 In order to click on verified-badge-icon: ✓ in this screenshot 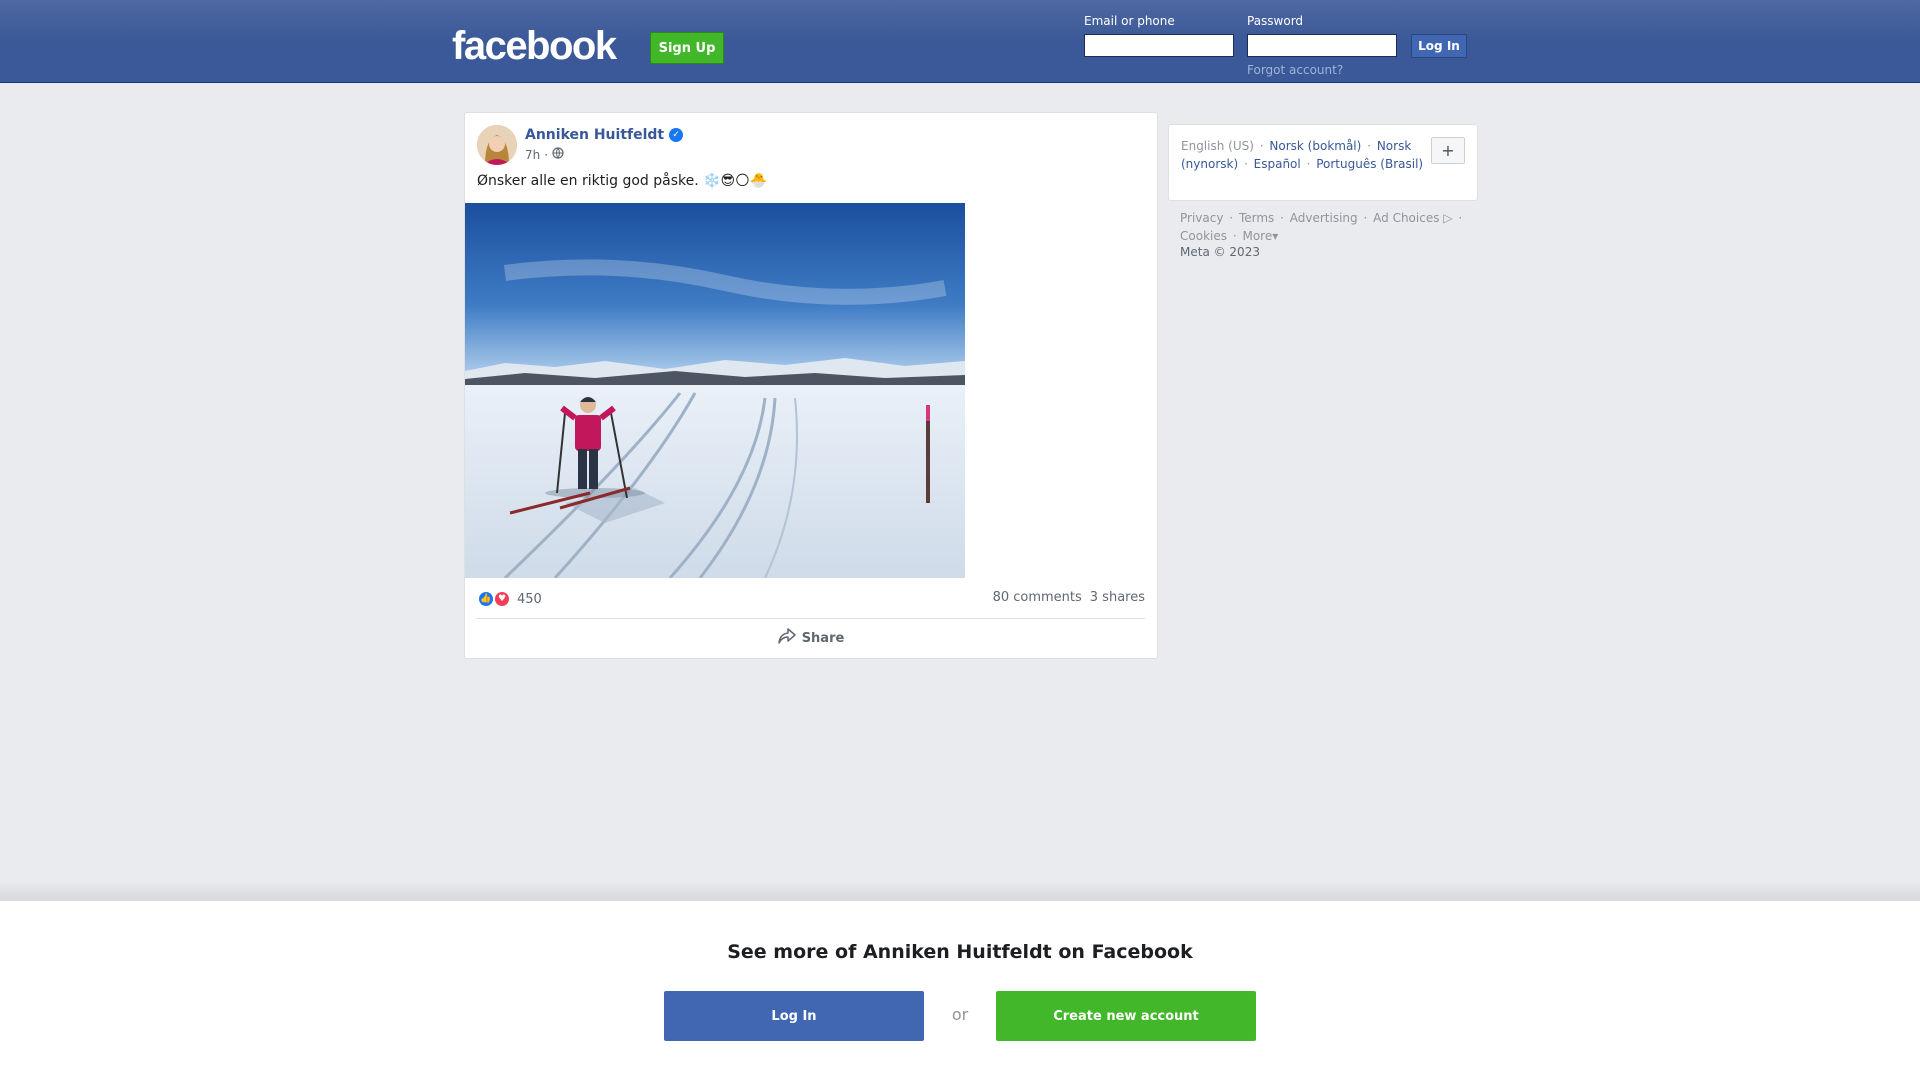, I will do `click(676, 135)`.